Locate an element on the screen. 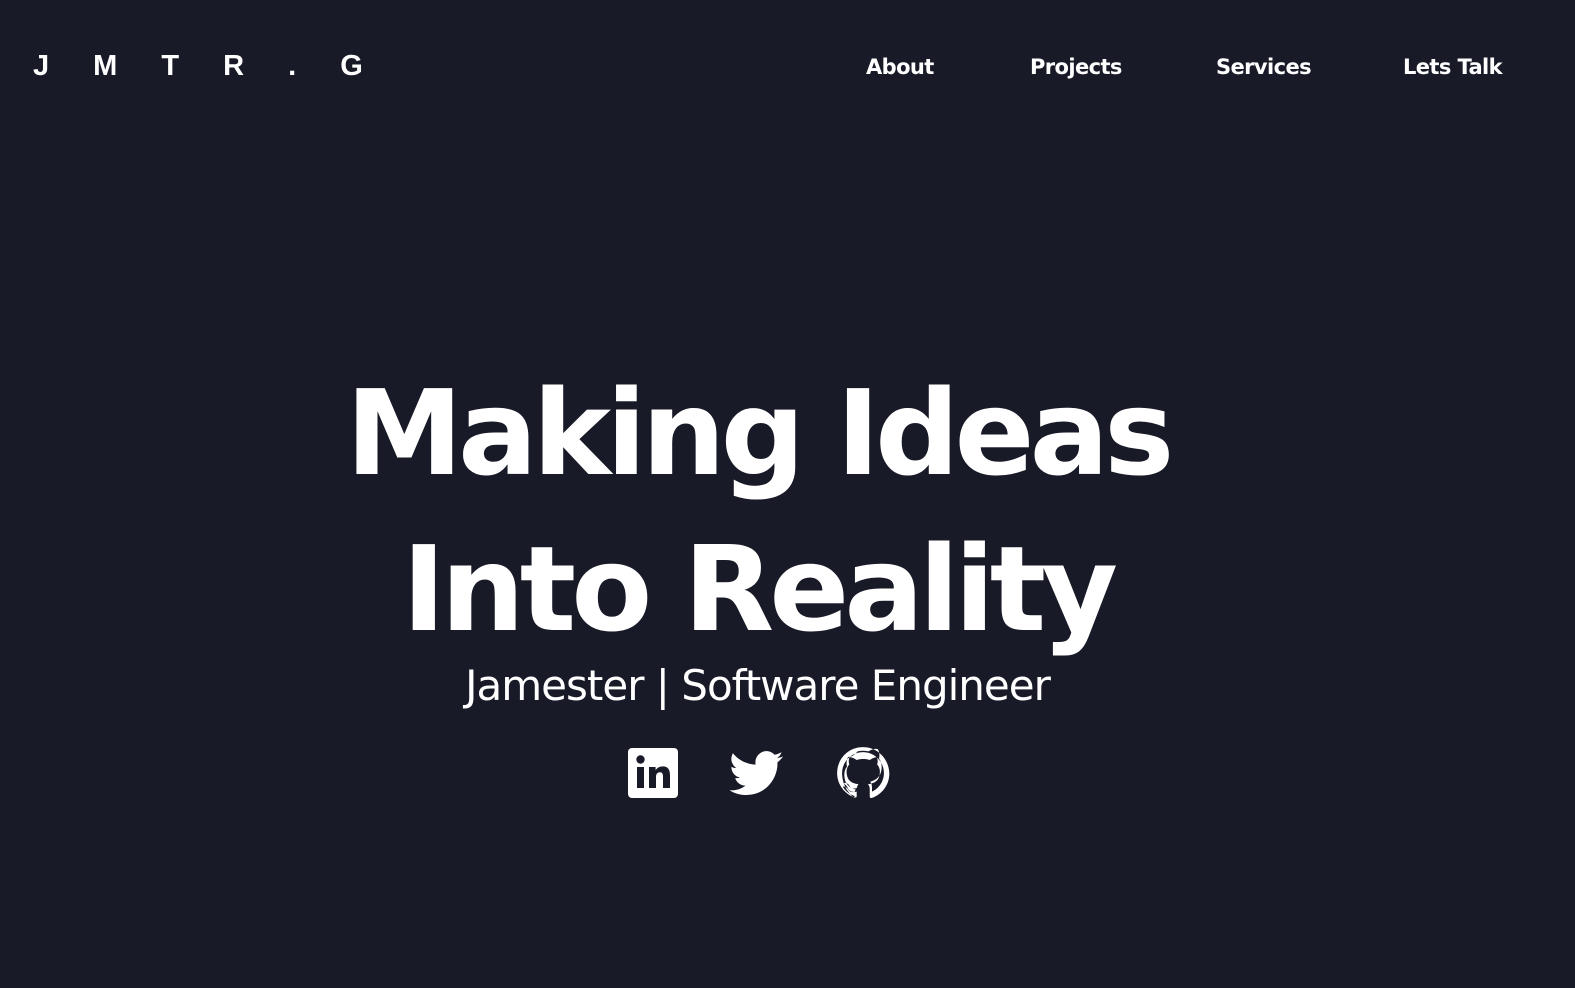 The width and height of the screenshot is (1575, 988). linkedin-link is located at coordinates (653, 773).